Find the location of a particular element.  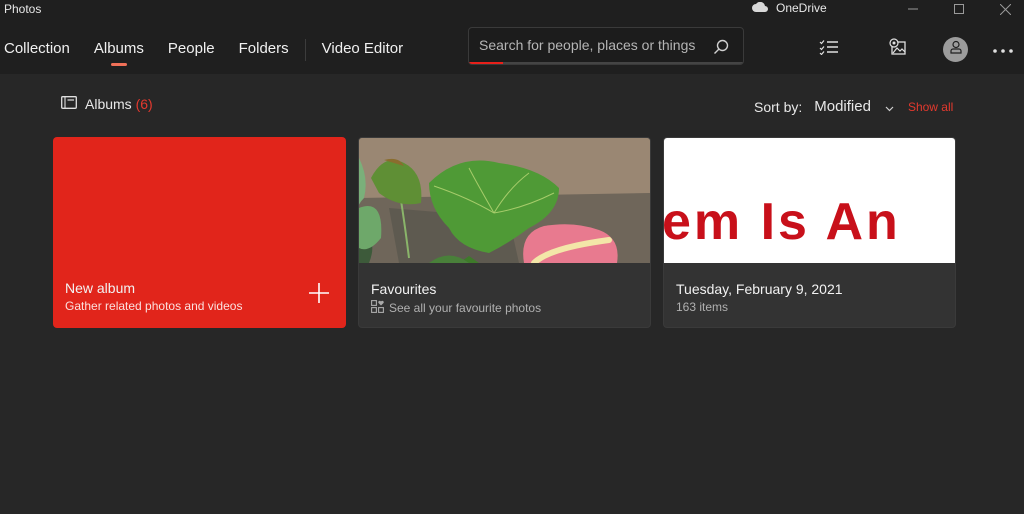

search-input is located at coordinates (594, 45).